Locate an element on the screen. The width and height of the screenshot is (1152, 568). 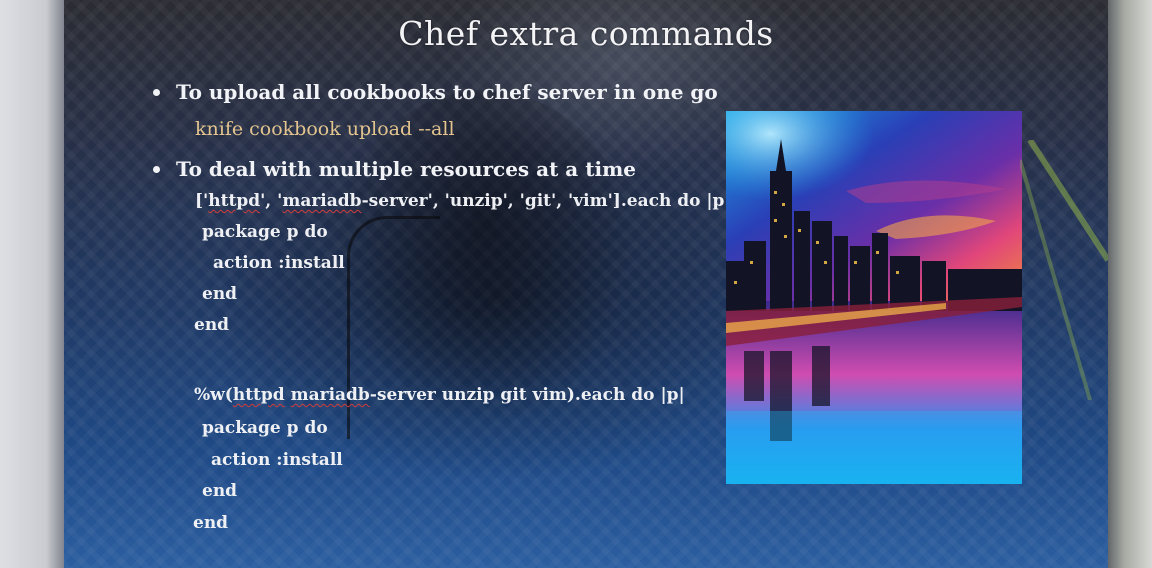
background-frame-lines is located at coordinates (1064, 270).